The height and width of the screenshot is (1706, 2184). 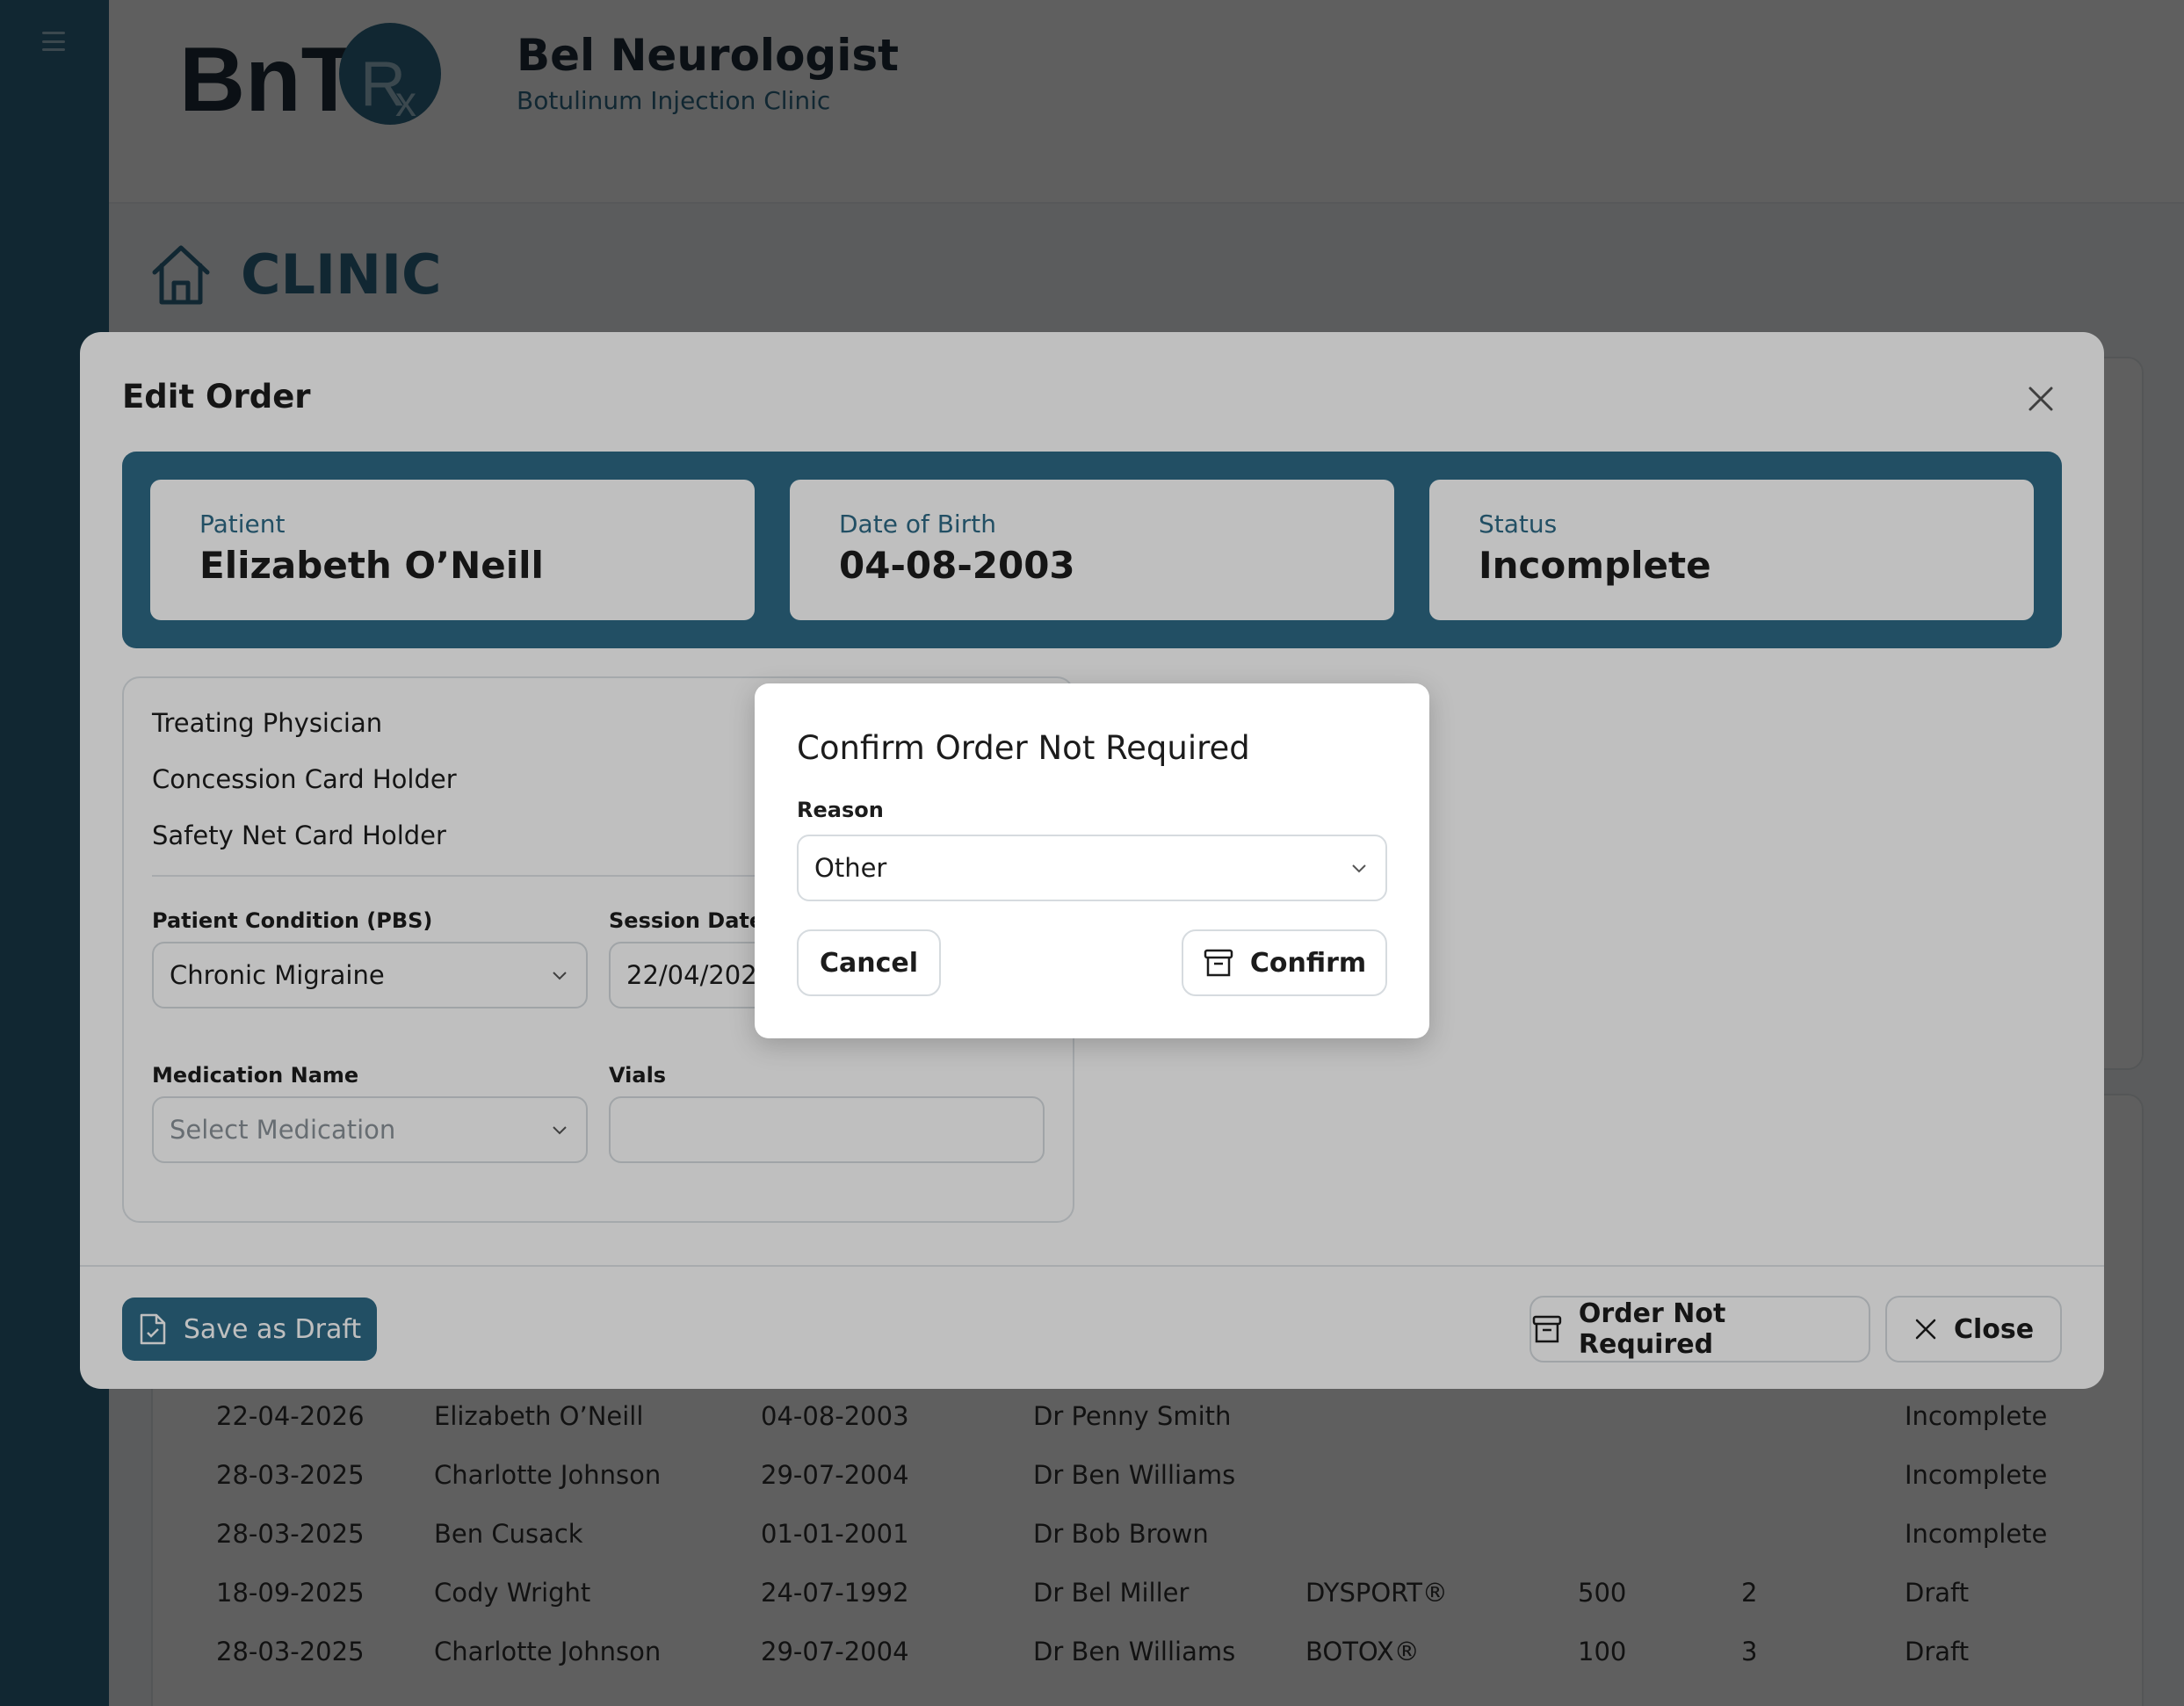 I want to click on archive-icon, so click(x=1218, y=963).